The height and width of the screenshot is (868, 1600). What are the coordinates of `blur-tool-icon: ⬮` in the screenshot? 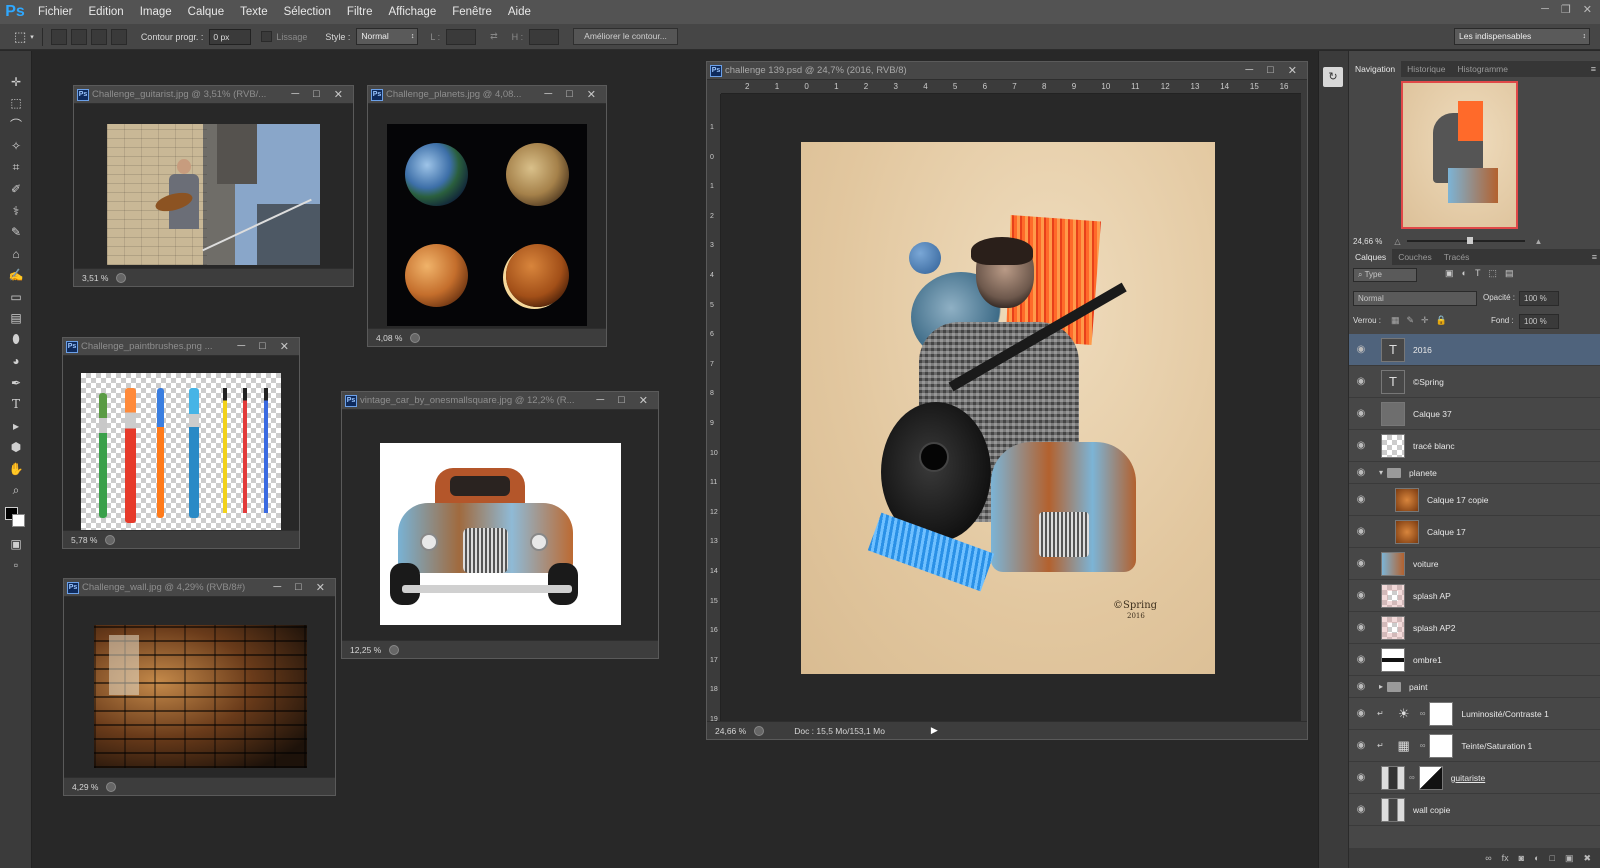 It's located at (16, 340).